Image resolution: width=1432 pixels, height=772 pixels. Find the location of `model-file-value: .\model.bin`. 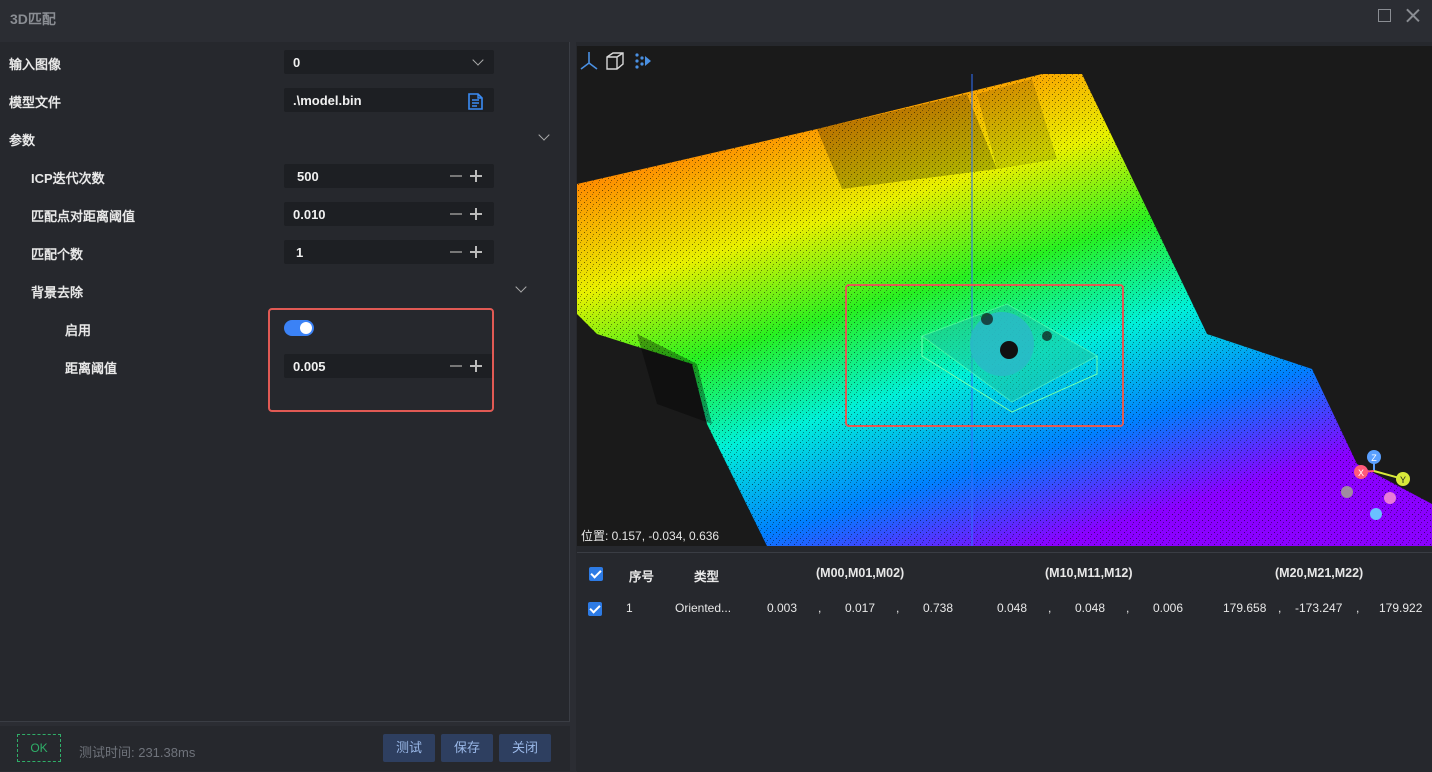

model-file-value: .\model.bin is located at coordinates (327, 100).